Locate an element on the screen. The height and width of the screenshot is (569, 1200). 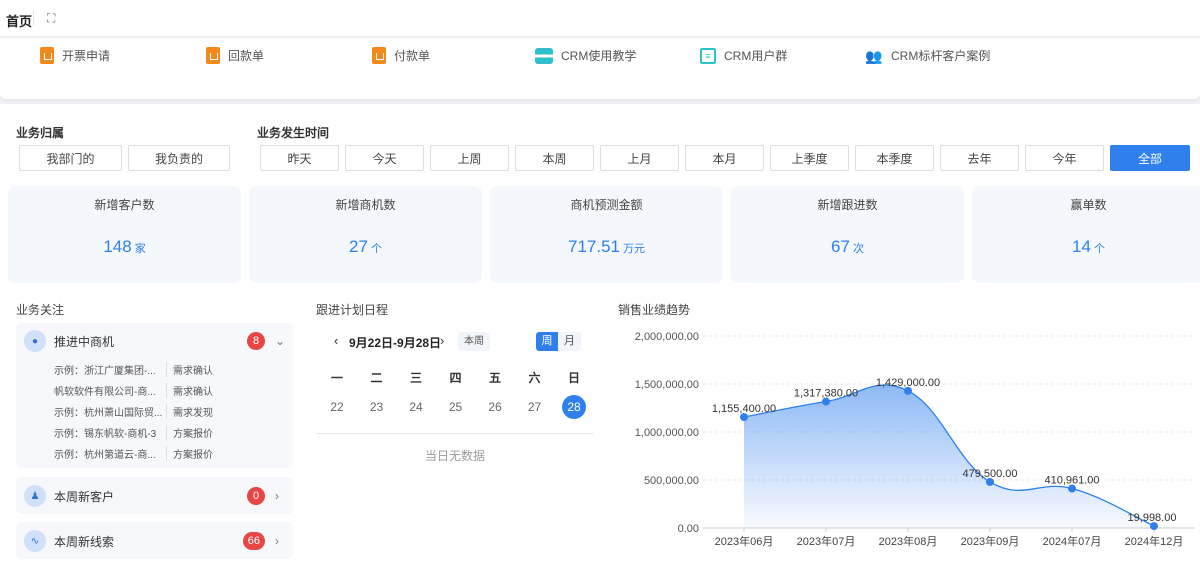
filter-time-option: 上季度 is located at coordinates (809, 158).